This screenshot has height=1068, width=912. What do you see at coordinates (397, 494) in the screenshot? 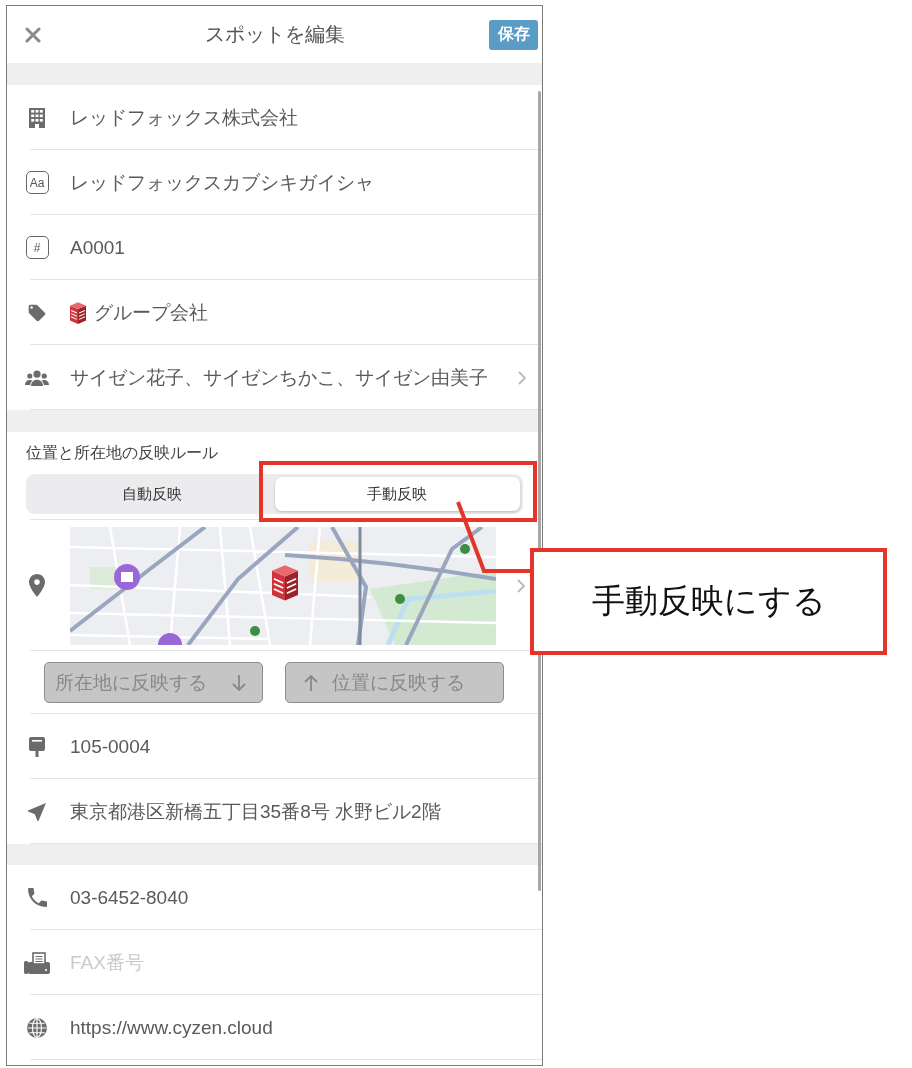
I see `segment-tab: 手動反映` at bounding box center [397, 494].